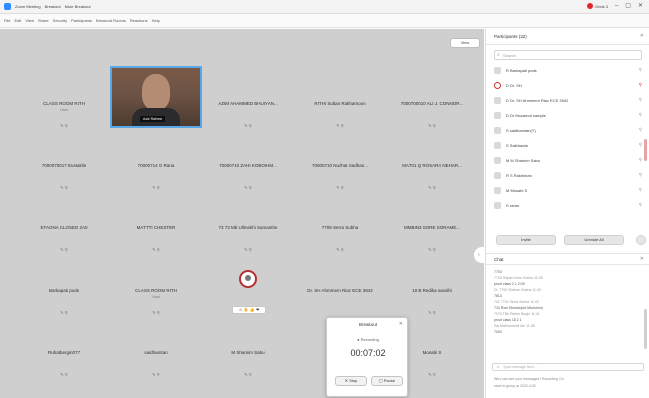 Image resolution: width=649 pixels, height=398 pixels. What do you see at coordinates (568, 145) in the screenshot?
I see `participant-row: S Saibhadar ⚲` at bounding box center [568, 145].